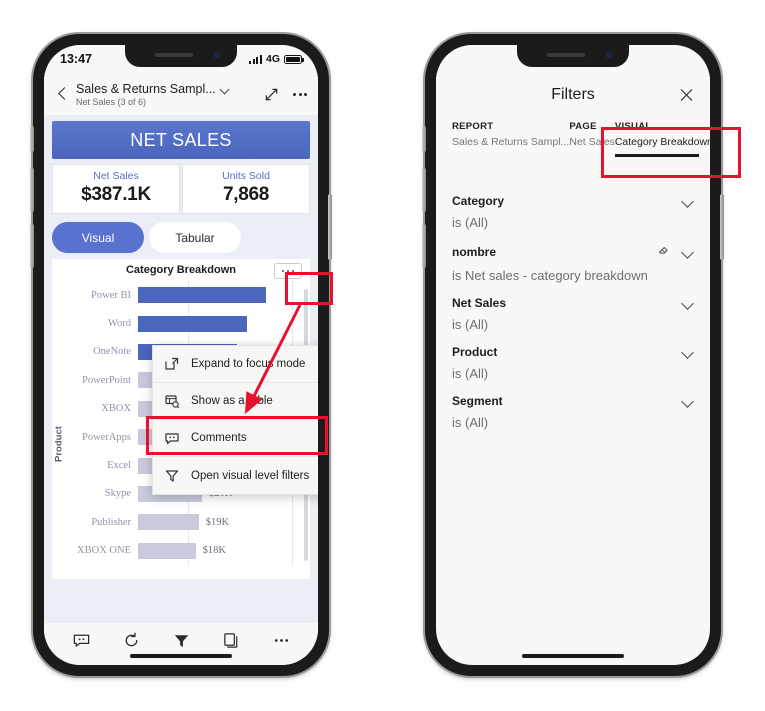  Describe the element at coordinates (474, 252) in the screenshot. I see `filter-field-name: nombre` at that location.